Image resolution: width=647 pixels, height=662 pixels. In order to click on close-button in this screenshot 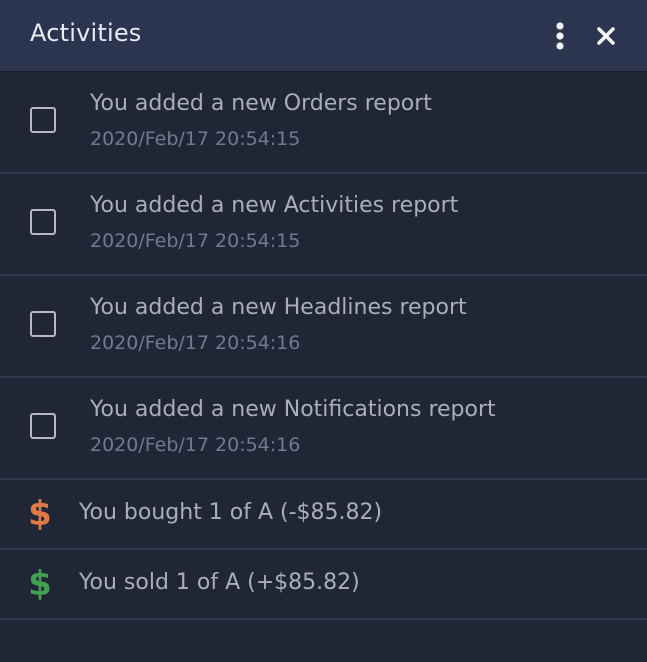, I will do `click(606, 36)`.